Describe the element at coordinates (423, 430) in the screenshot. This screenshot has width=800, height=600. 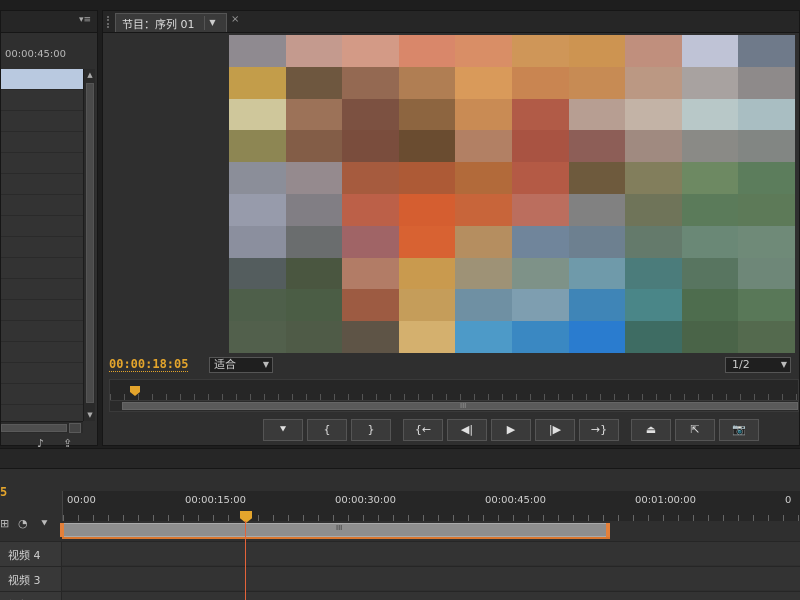
I see `go-to-in-button: {←` at that location.